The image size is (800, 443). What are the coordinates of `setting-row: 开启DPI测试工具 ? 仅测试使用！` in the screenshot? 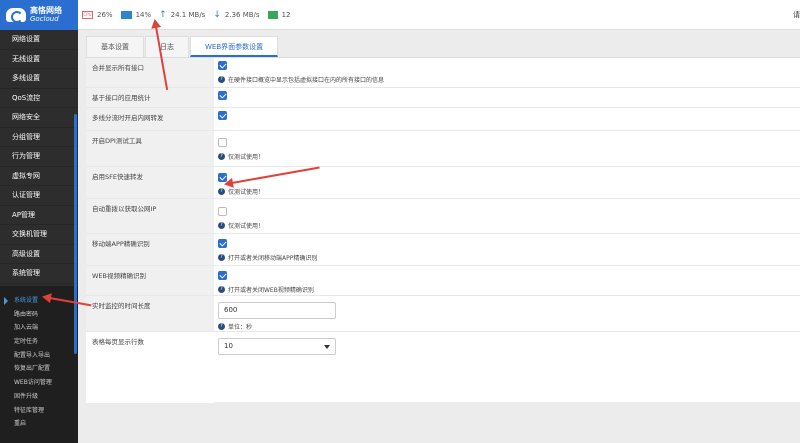 It's located at (443, 149).